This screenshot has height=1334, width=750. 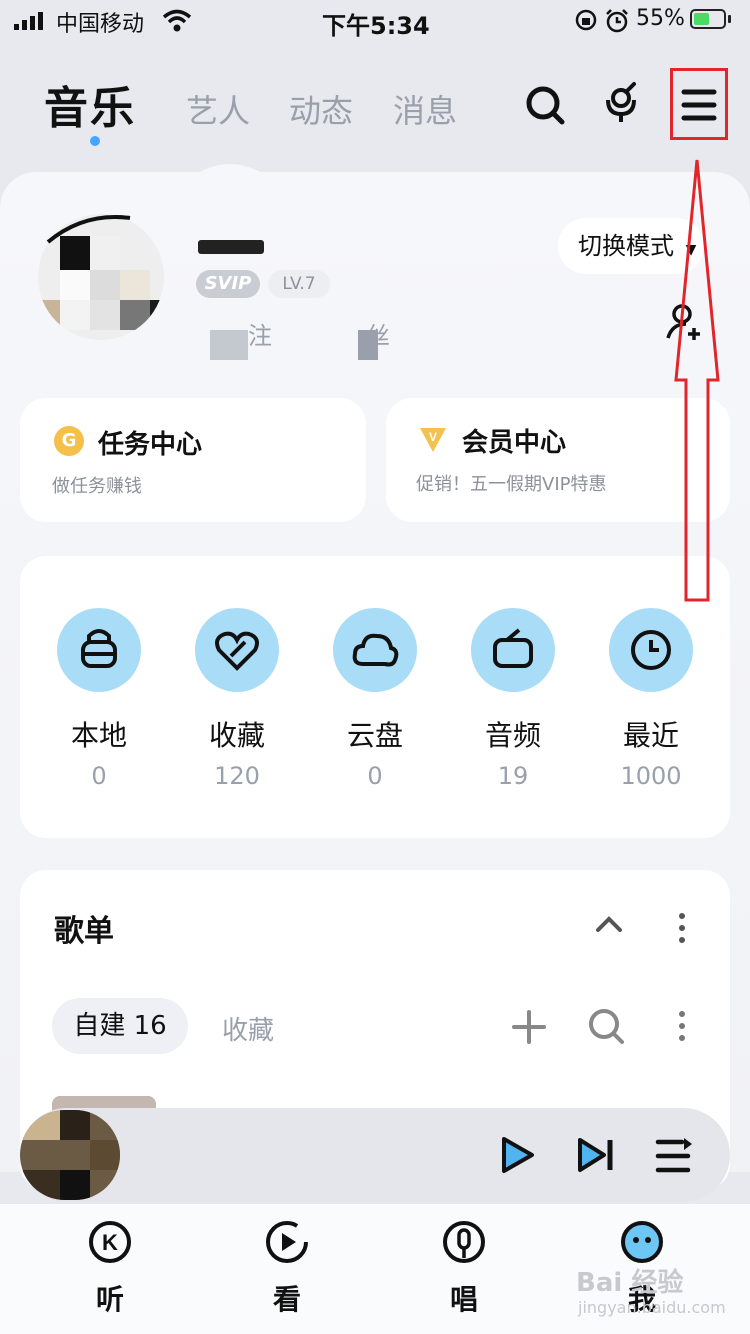 I want to click on listen-icon: K, so click(x=110, y=1242).